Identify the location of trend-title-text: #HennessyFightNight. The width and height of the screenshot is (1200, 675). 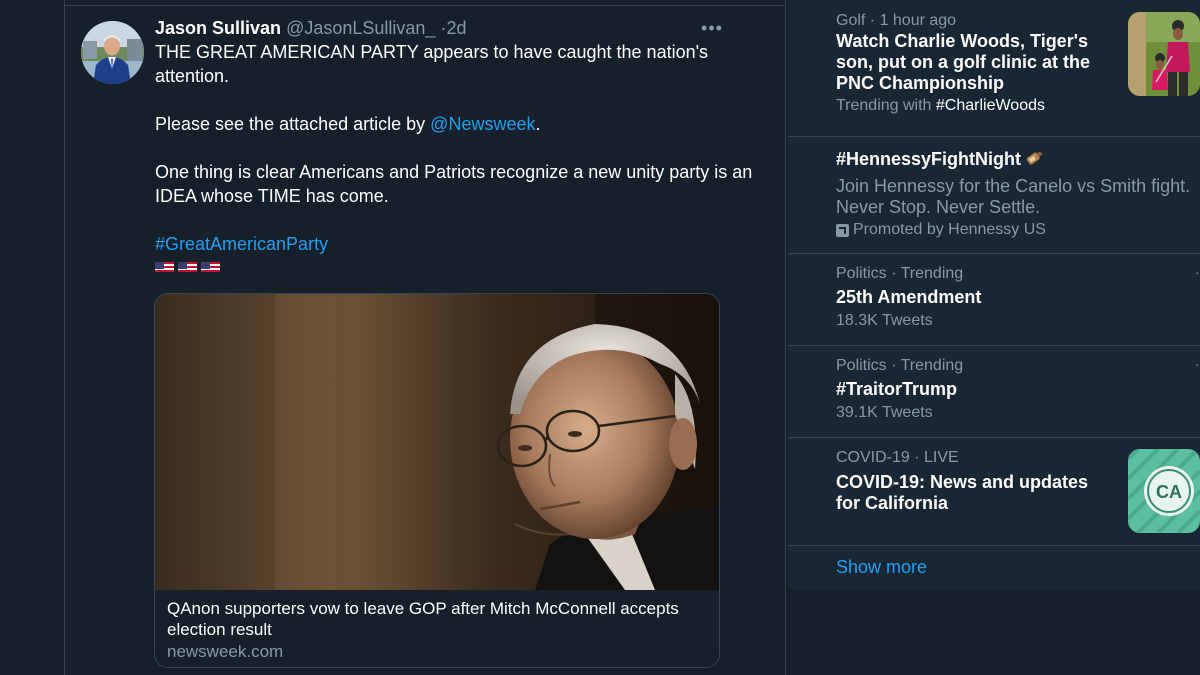
(929, 159).